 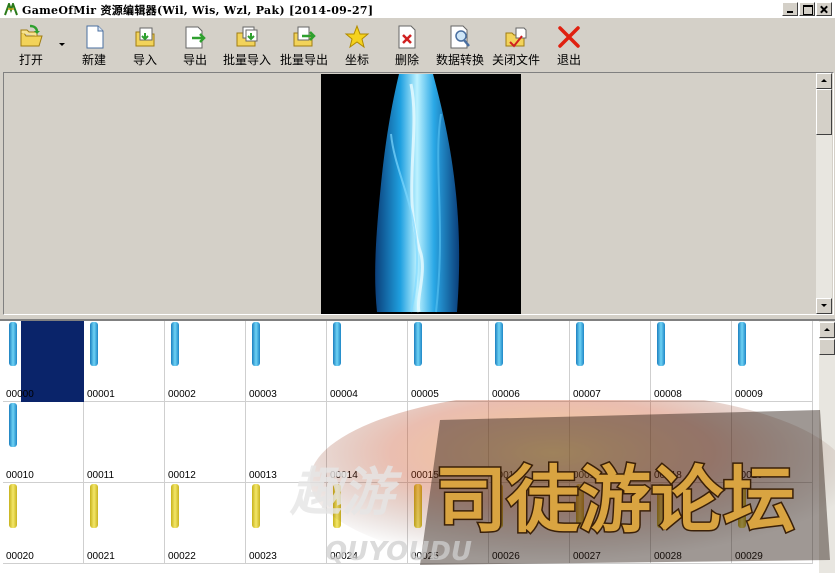 What do you see at coordinates (772, 442) in the screenshot?
I see `thumbnail-cell: 00019` at bounding box center [772, 442].